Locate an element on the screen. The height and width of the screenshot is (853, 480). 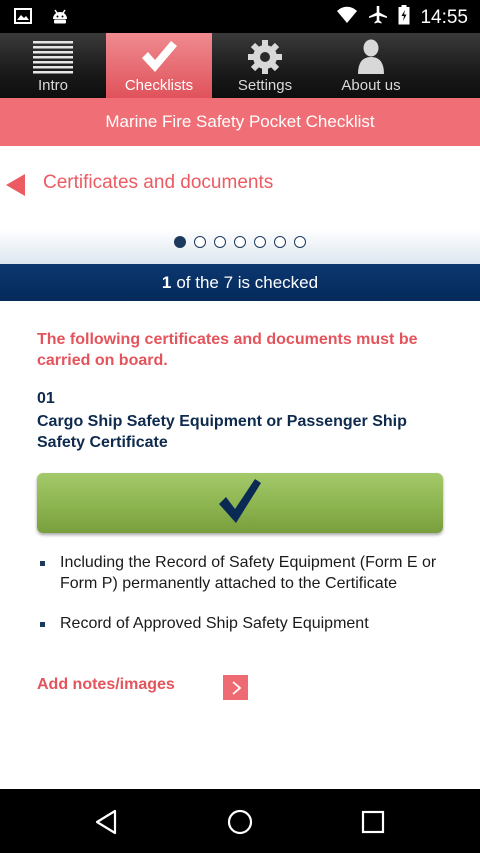
tab-bar: Intro Checklists Settings About us is located at coordinates (240, 65).